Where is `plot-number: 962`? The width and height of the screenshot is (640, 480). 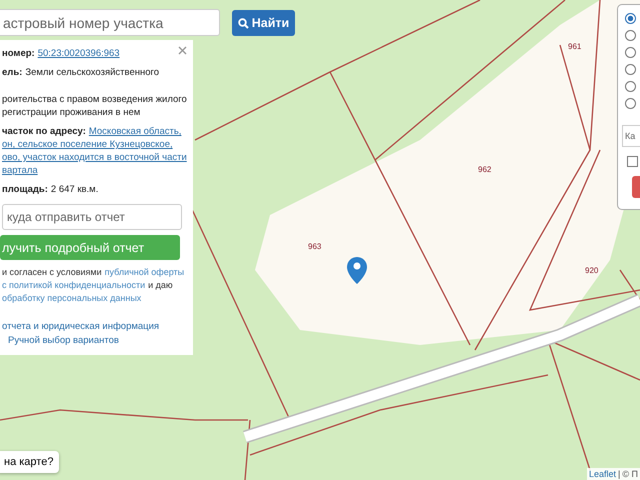
plot-number: 962 is located at coordinates (485, 169).